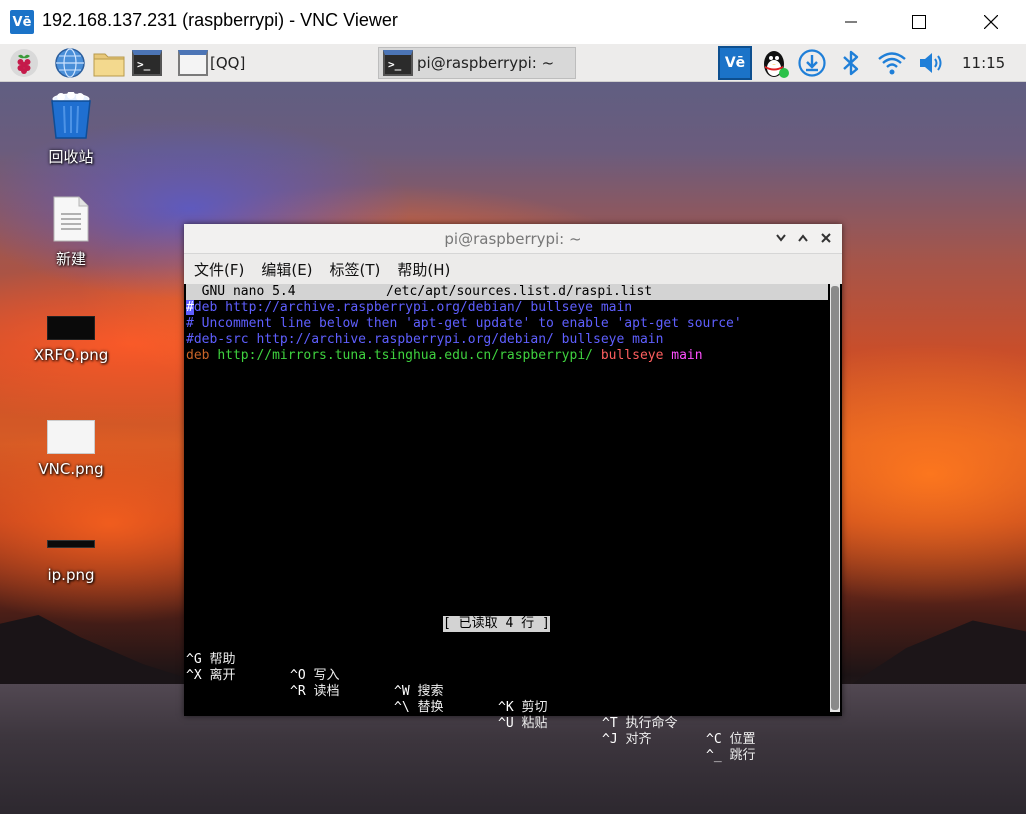  I want to click on terminal-scrollbar, so click(835, 498).